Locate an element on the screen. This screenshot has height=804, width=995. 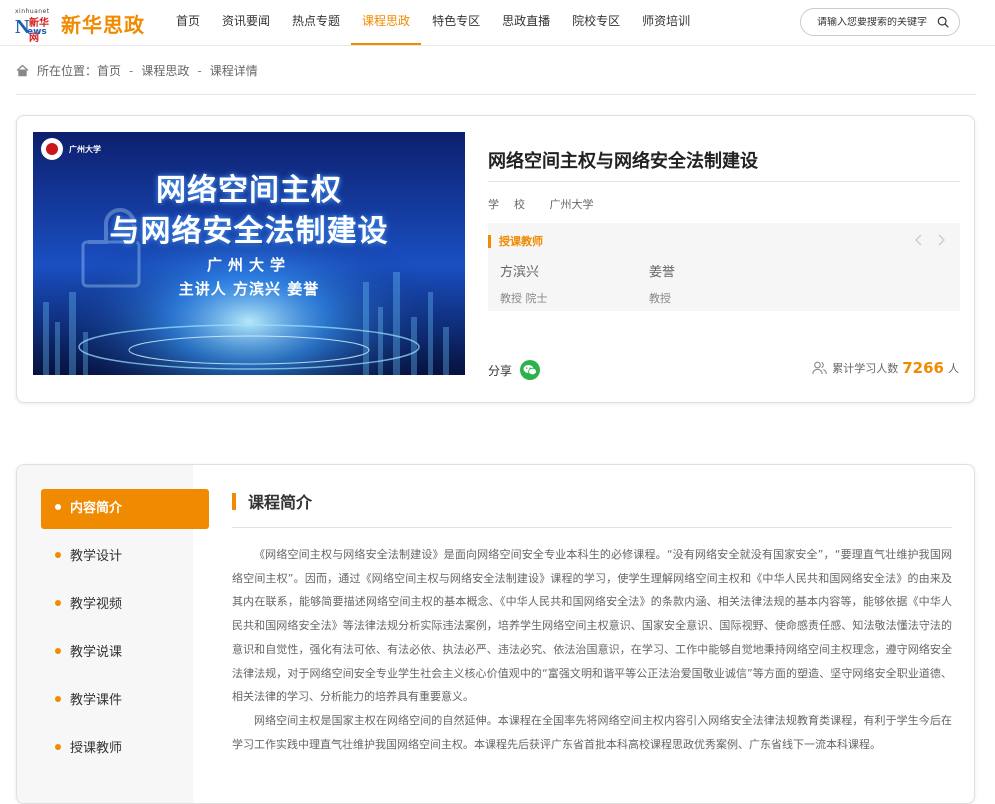
nav-courses: 课程思政 is located at coordinates (386, 22).